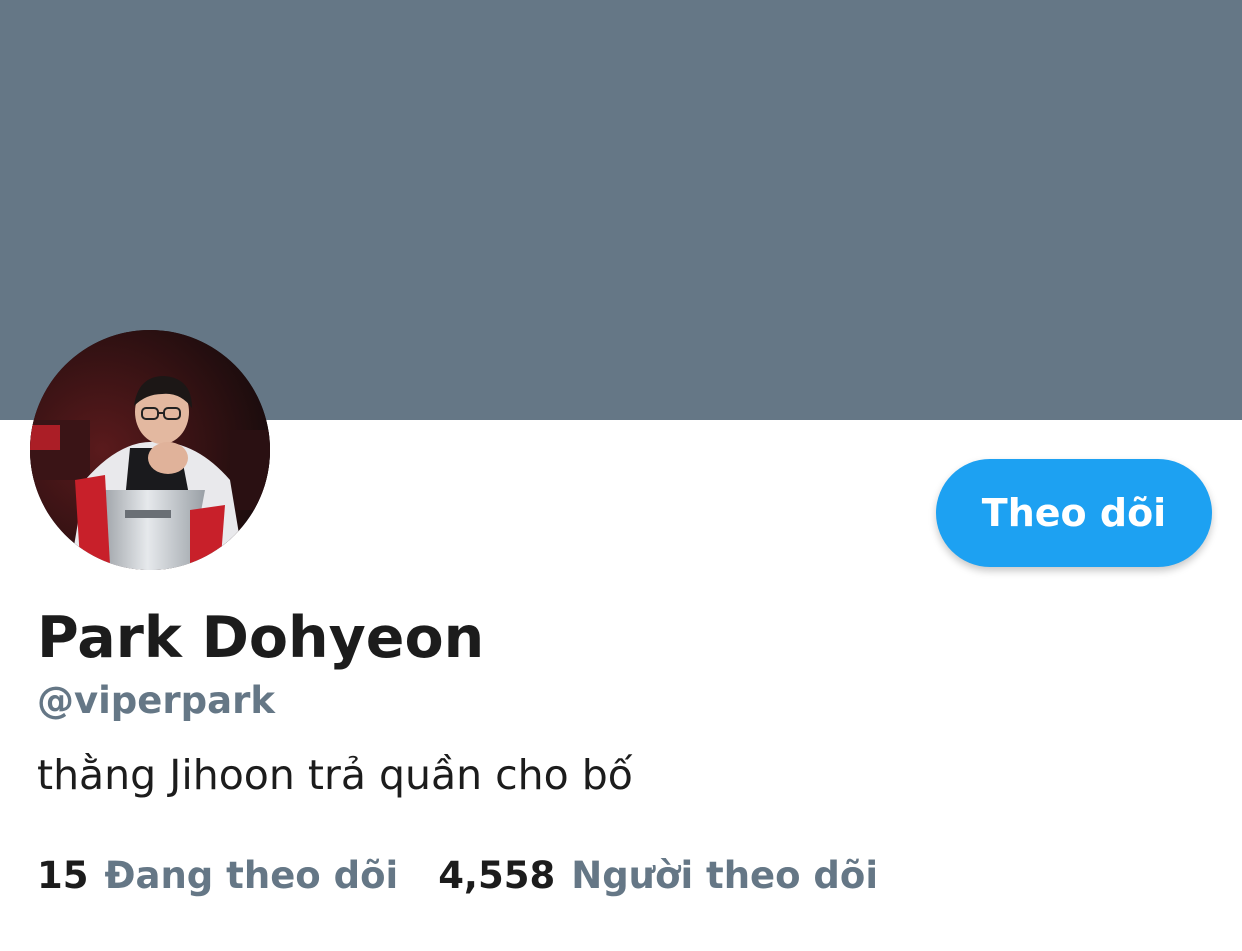 This screenshot has height=951, width=1242. Describe the element at coordinates (497, 875) in the screenshot. I see `followers-count: 4,558` at that location.